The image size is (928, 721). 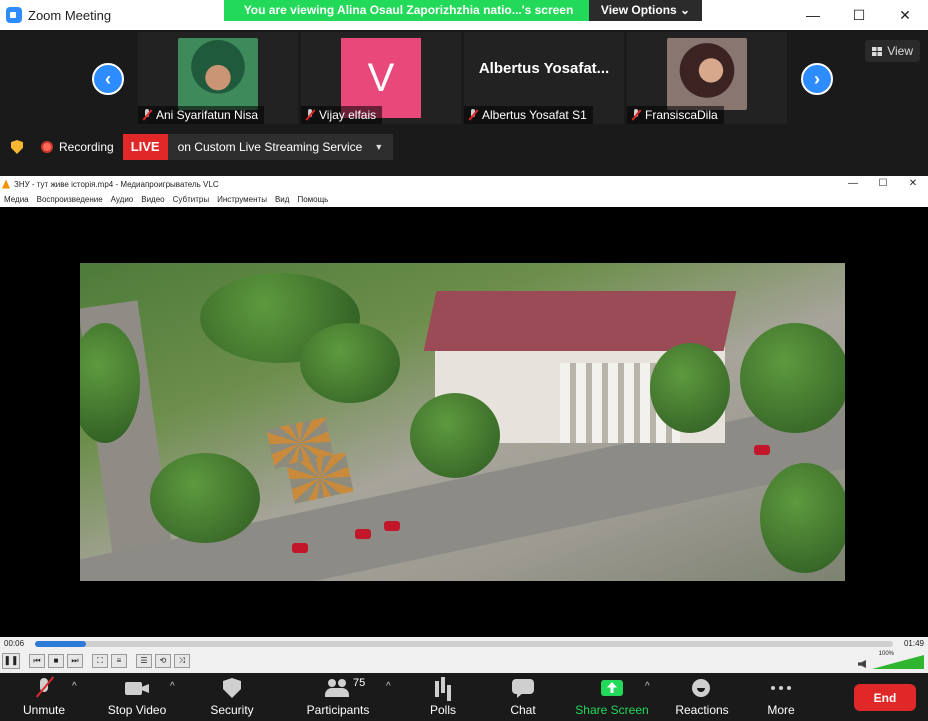 I want to click on vlc-menu-item: Инструменты, so click(x=242, y=199).